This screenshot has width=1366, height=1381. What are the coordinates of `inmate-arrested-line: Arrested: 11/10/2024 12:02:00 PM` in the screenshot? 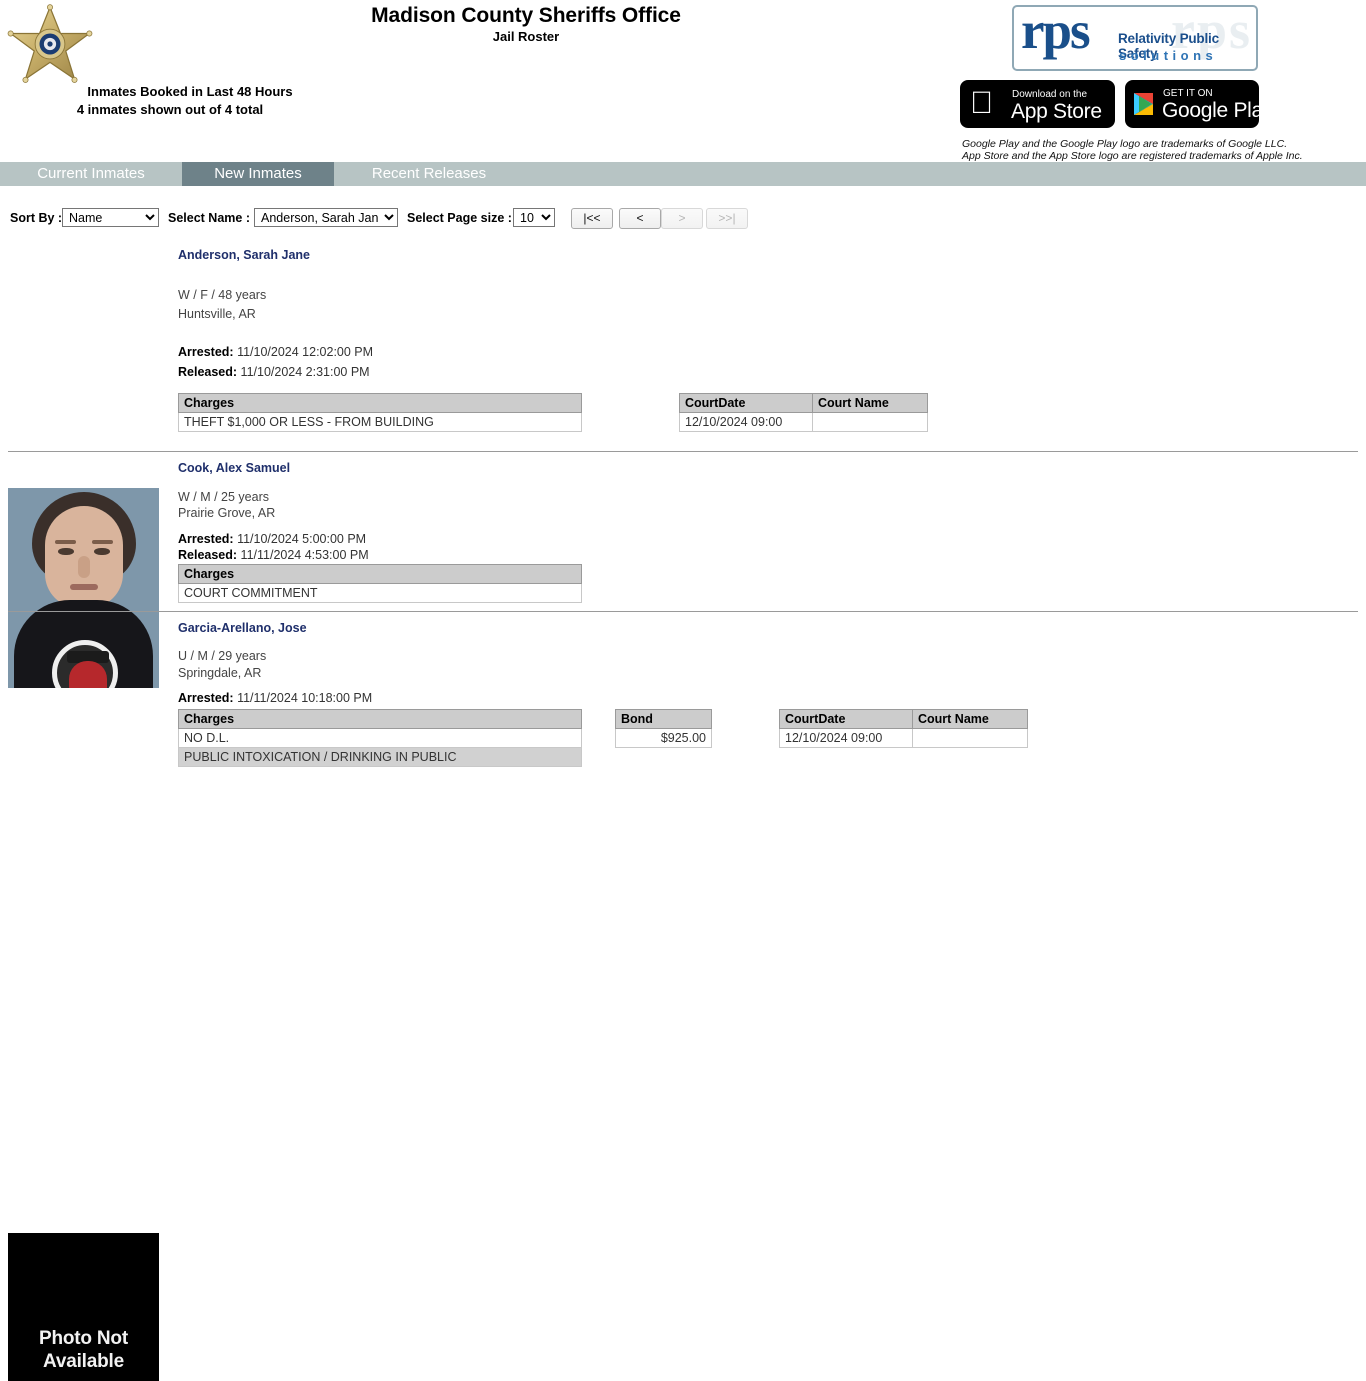 It's located at (275, 352).